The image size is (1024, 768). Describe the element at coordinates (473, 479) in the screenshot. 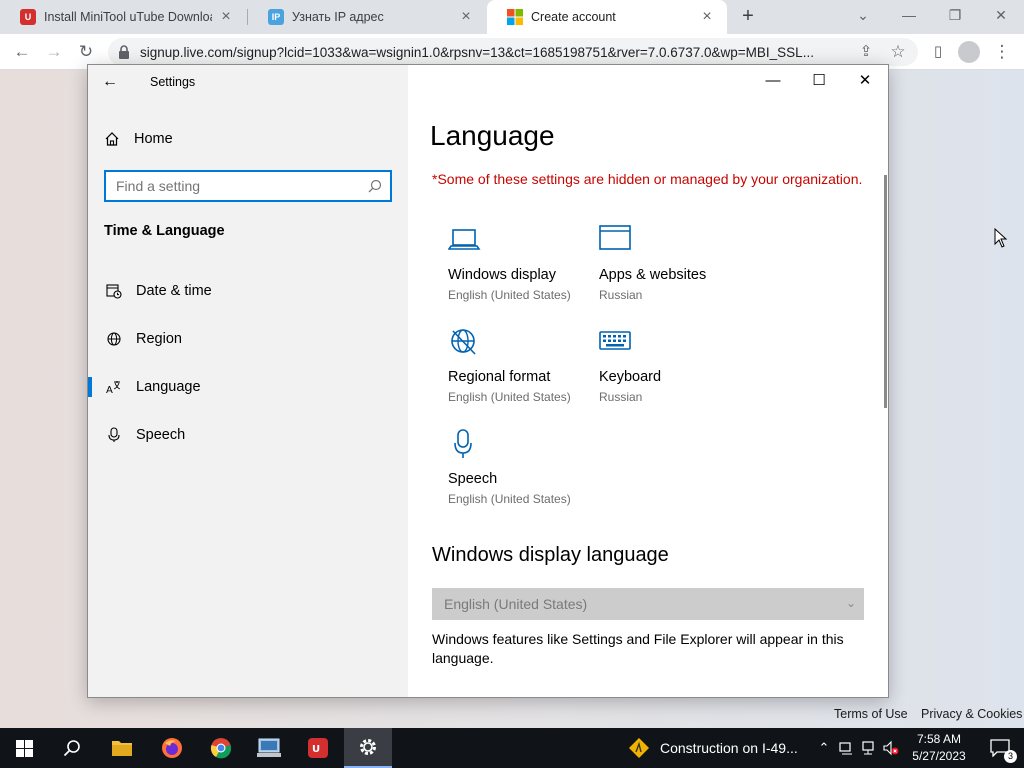

I see `tile-name: Speech` at that location.